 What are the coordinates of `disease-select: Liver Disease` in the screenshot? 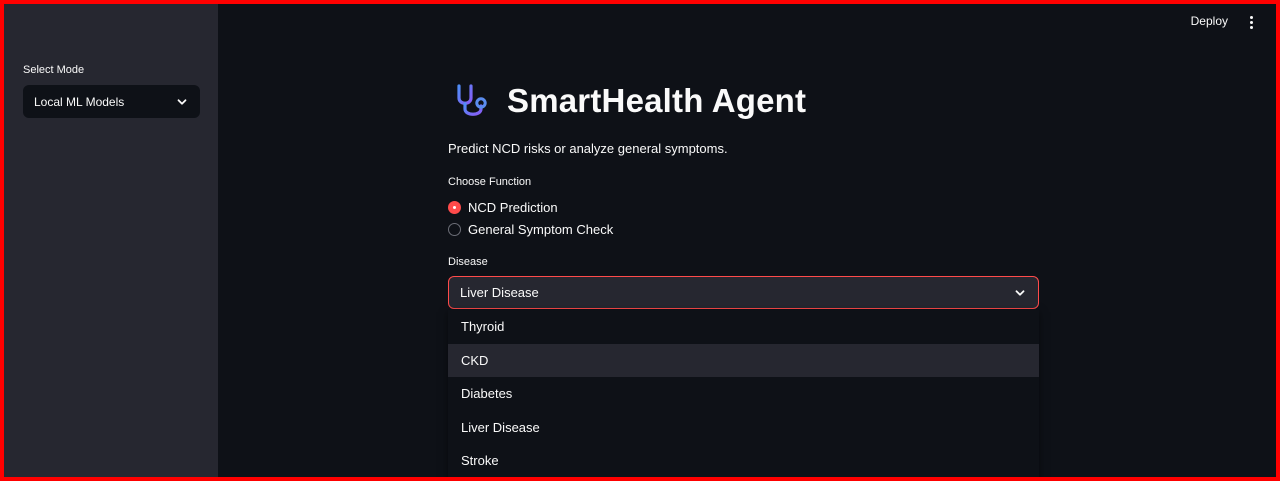 It's located at (743, 292).